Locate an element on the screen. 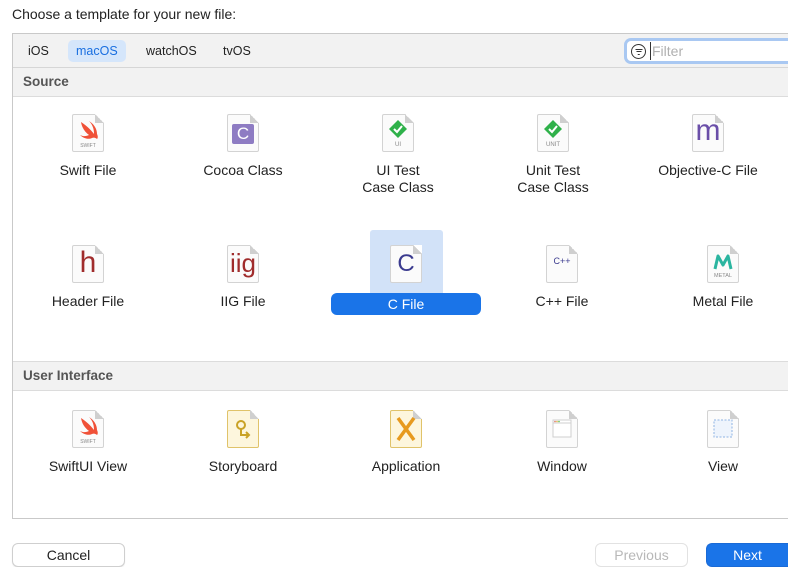  template-label: IIG File is located at coordinates (243, 301).